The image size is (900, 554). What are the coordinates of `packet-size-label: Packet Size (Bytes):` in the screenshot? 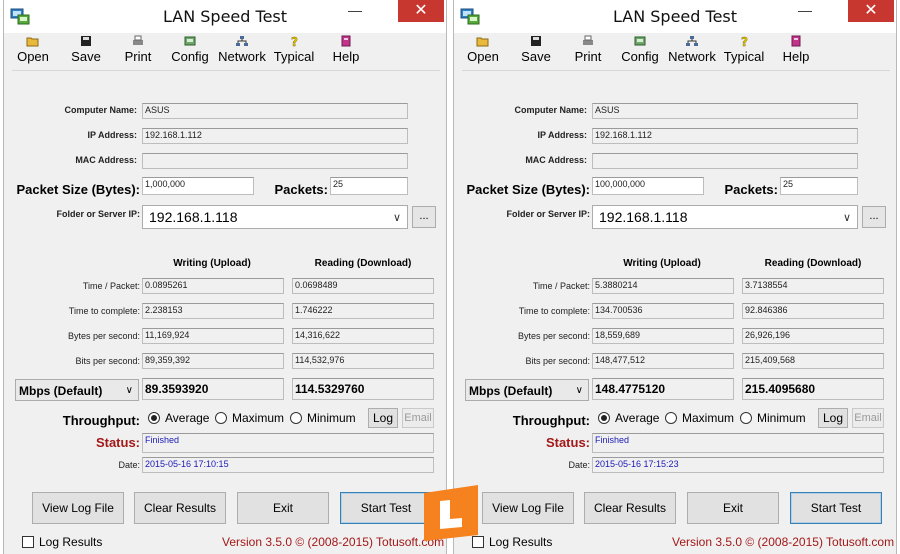 It's located at (528, 189).